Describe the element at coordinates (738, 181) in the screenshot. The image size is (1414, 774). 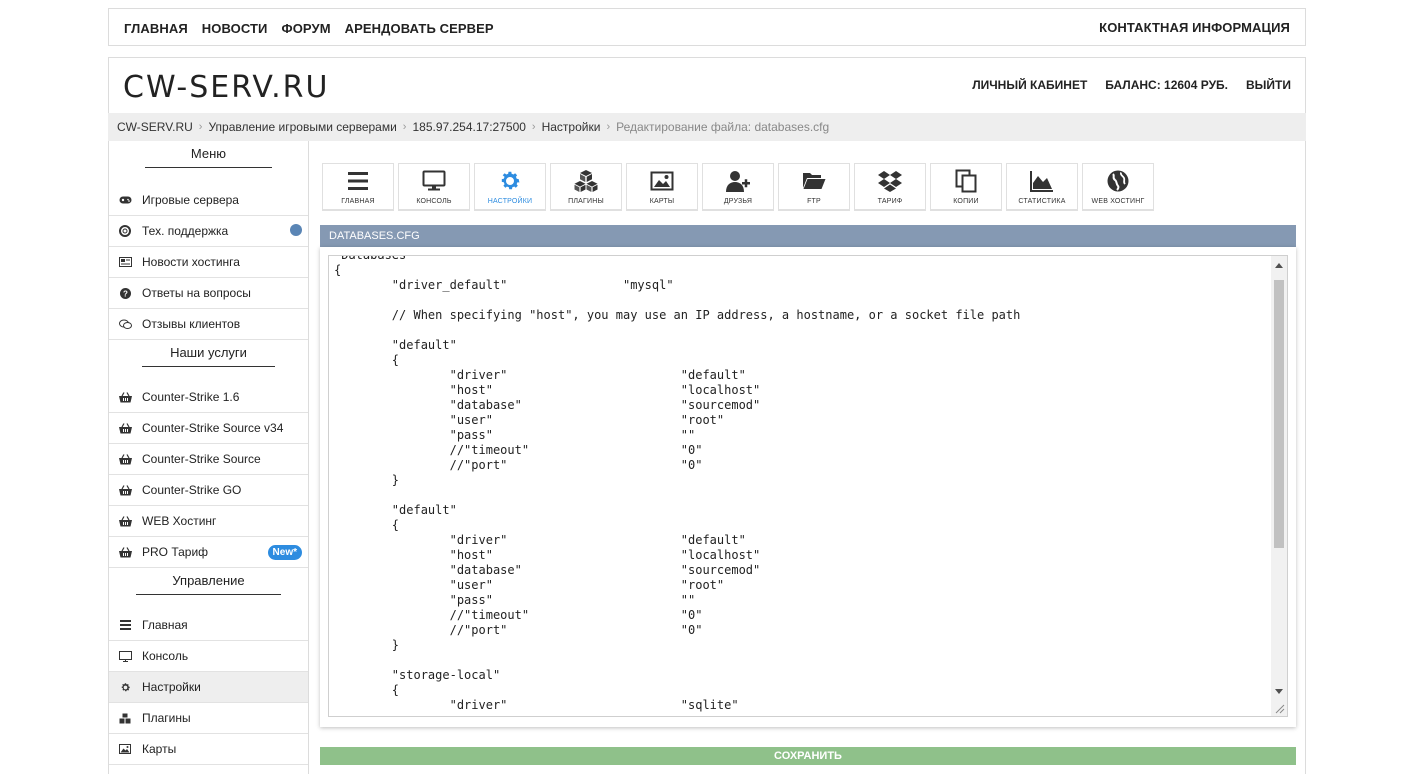
I see `user-plus-icon` at that location.